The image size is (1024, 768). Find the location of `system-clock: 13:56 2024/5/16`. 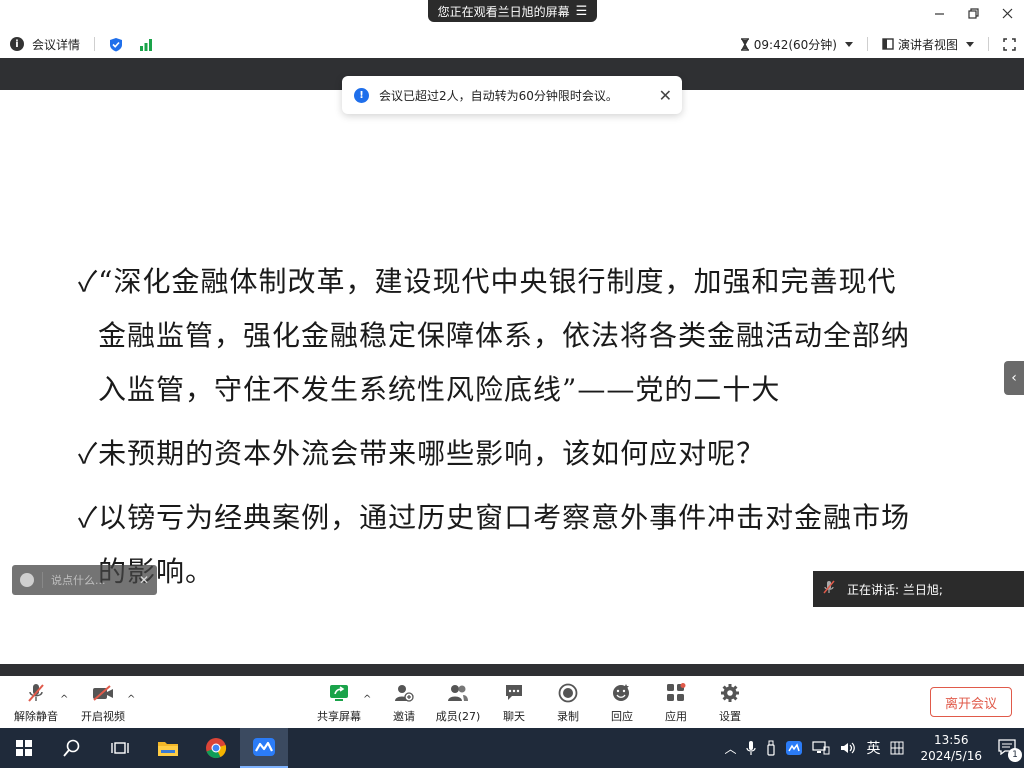

system-clock: 13:56 2024/5/16 is located at coordinates (951, 748).